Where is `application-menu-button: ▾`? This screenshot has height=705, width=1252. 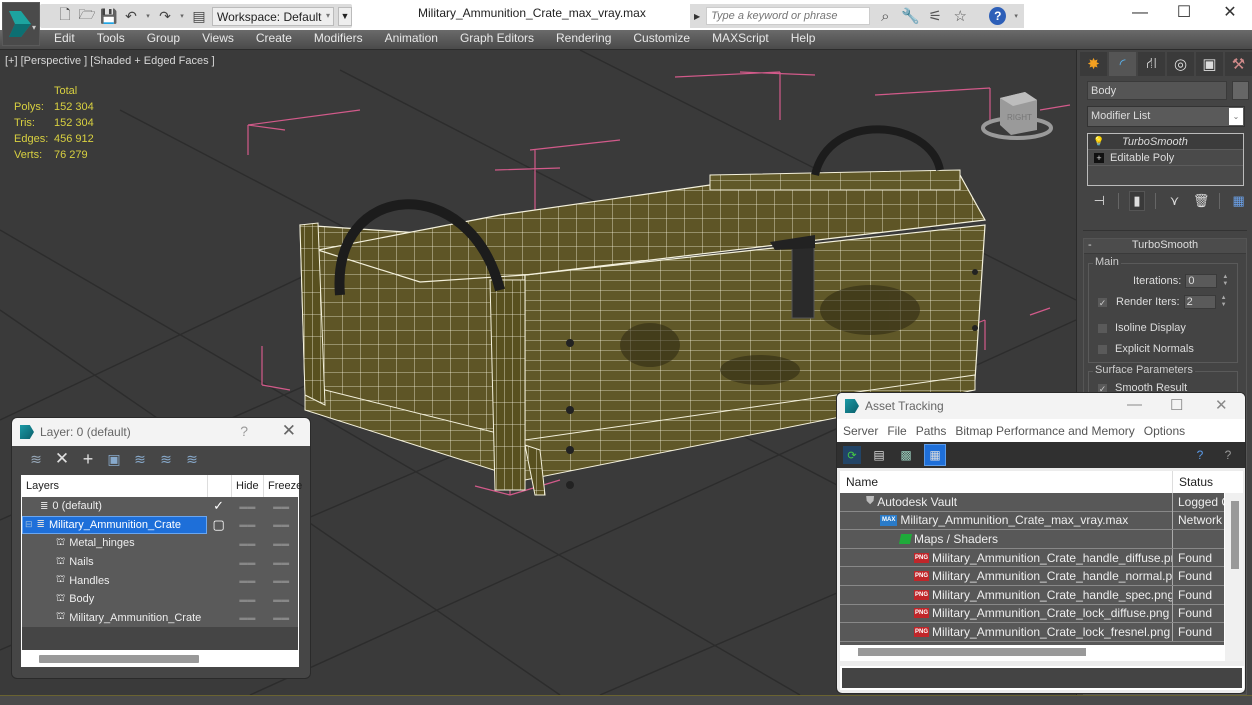 application-menu-button: ▾ is located at coordinates (21, 24).